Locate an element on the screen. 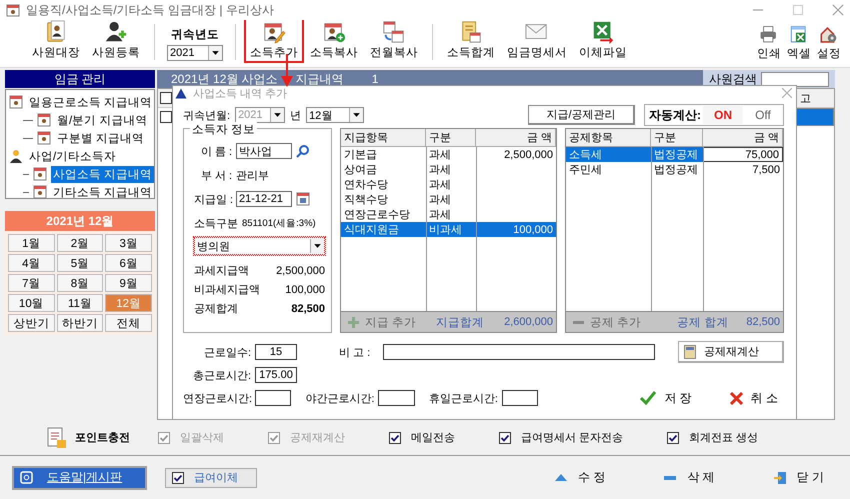 This screenshot has height=499, width=850. toolbar-button: 소득복사 is located at coordinates (334, 41).